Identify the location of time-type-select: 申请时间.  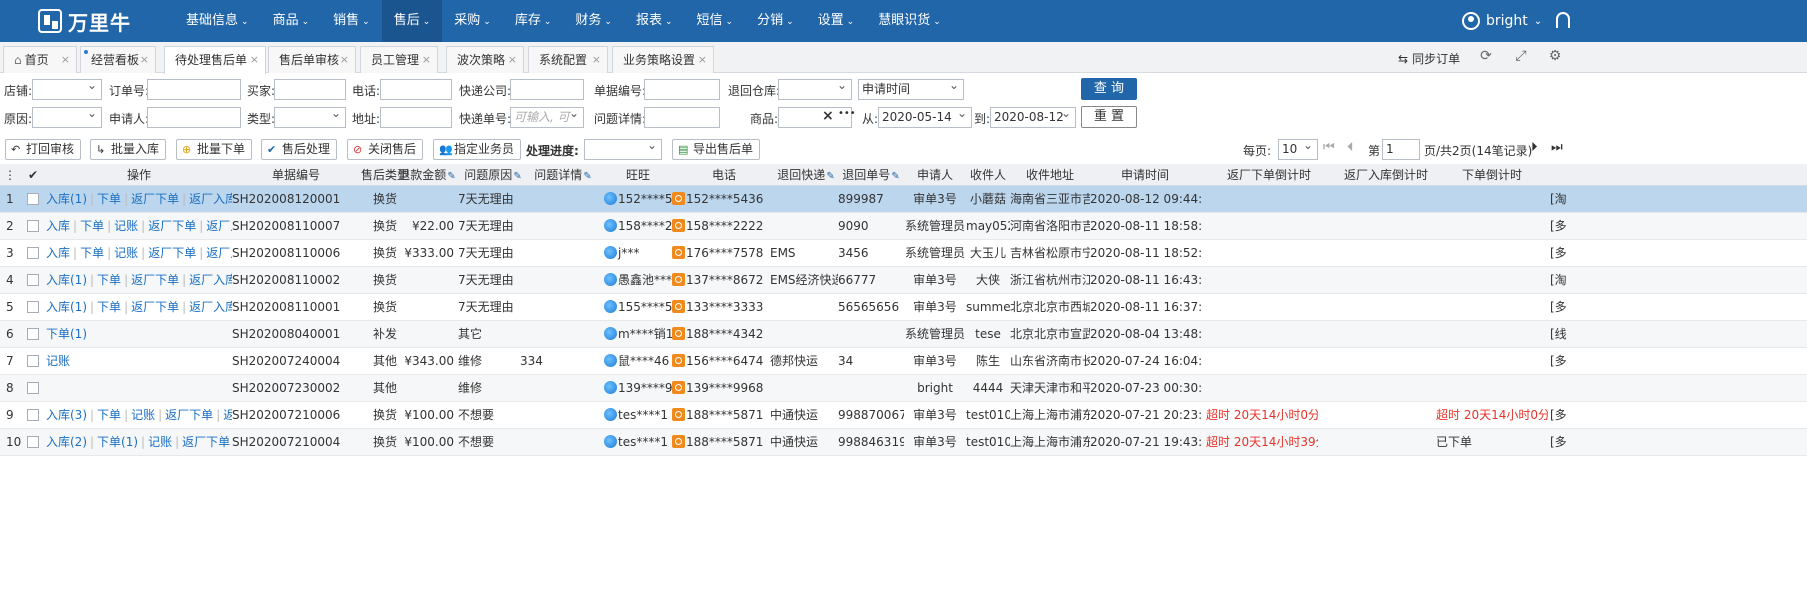
(911, 89).